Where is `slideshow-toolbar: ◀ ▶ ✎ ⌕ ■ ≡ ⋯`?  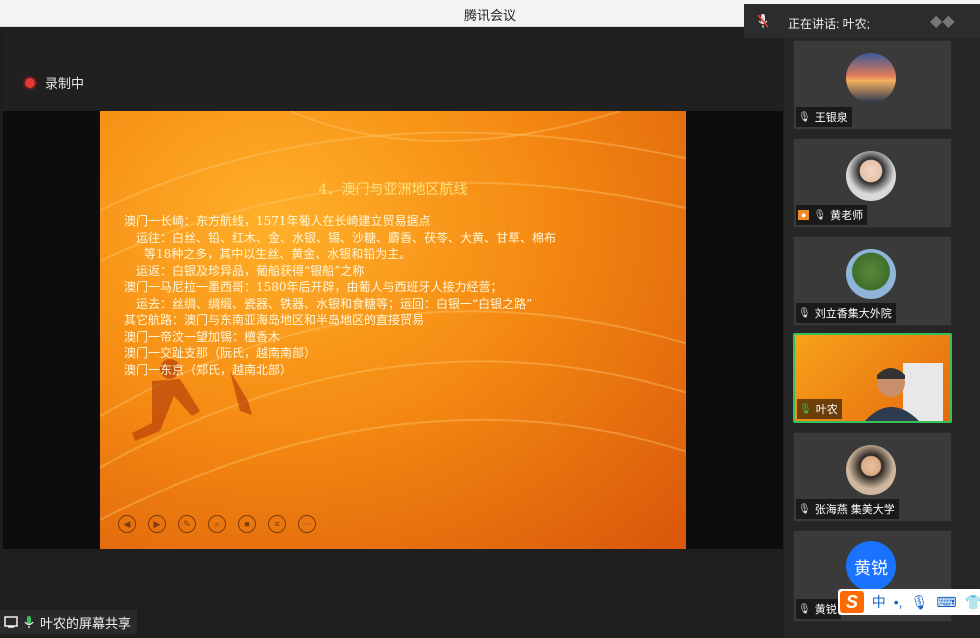
slideshow-toolbar: ◀ ▶ ✎ ⌕ ■ ≡ ⋯ is located at coordinates (217, 524).